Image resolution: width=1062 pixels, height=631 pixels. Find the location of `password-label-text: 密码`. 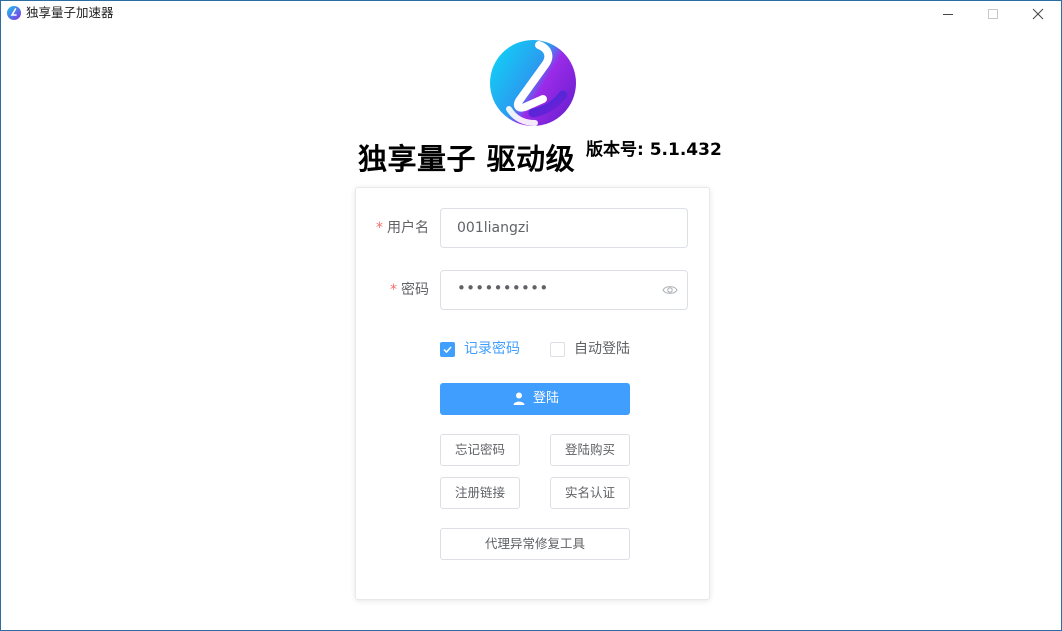

password-label-text: 密码 is located at coordinates (415, 290).